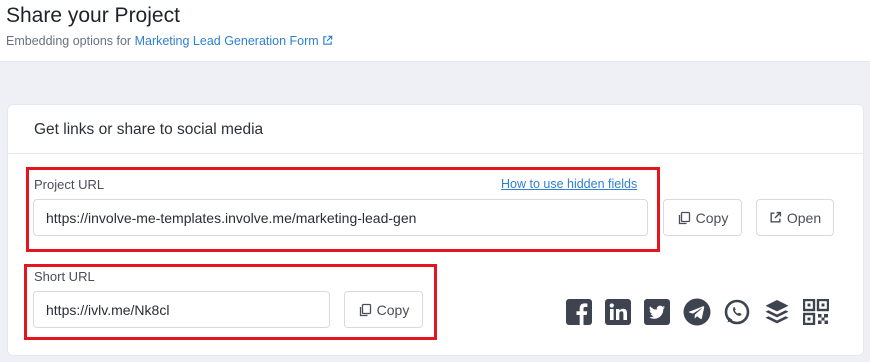 The height and width of the screenshot is (362, 870). I want to click on copy-short-url-button: Copy, so click(383, 309).